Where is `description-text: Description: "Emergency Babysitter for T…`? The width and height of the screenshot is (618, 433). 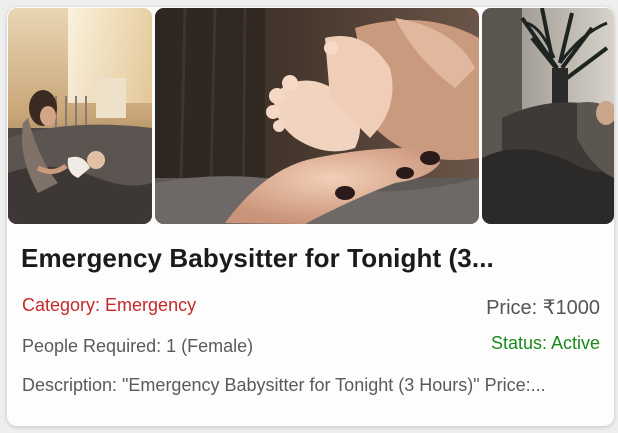
description-text: Description: "Emergency Babysitter for T… is located at coordinates (284, 385).